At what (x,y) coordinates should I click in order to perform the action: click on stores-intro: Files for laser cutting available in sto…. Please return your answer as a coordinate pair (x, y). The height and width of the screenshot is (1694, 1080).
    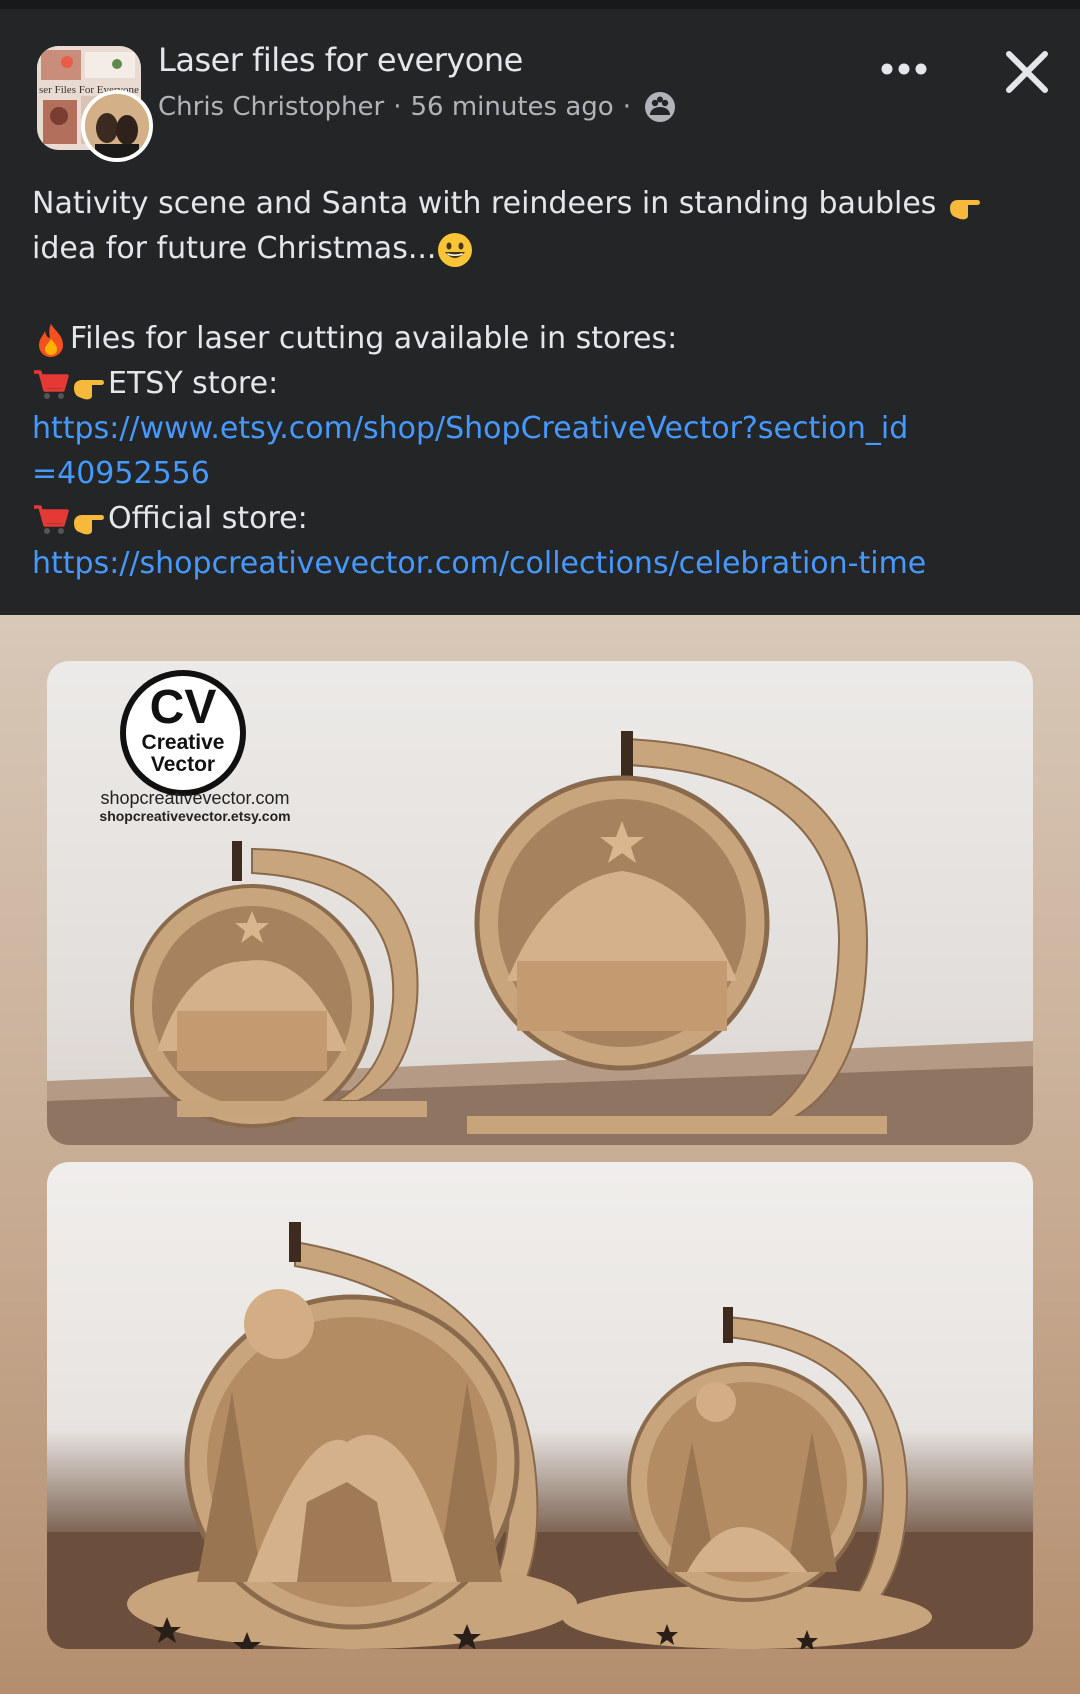
    Looking at the image, I should click on (374, 338).